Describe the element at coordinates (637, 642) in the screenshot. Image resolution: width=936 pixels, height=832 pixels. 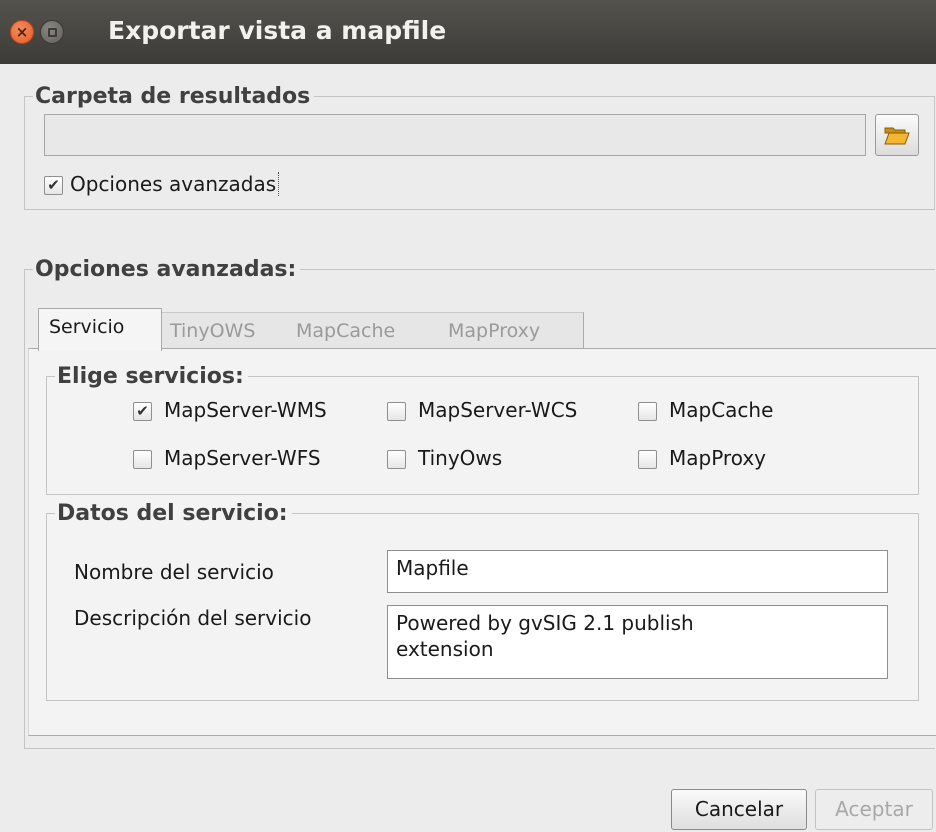
I see `service-description-textarea: Powered by gvSIG 2.1 publish extension` at that location.